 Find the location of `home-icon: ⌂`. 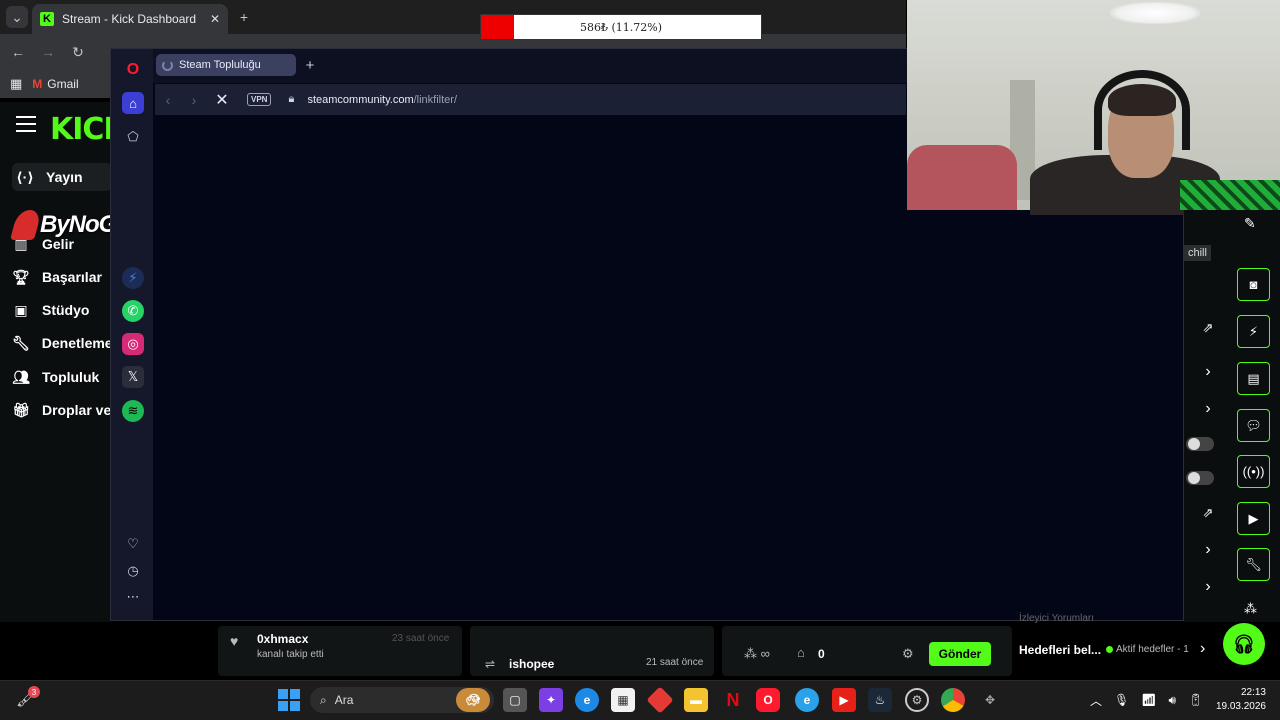

home-icon: ⌂ is located at coordinates (133, 103).